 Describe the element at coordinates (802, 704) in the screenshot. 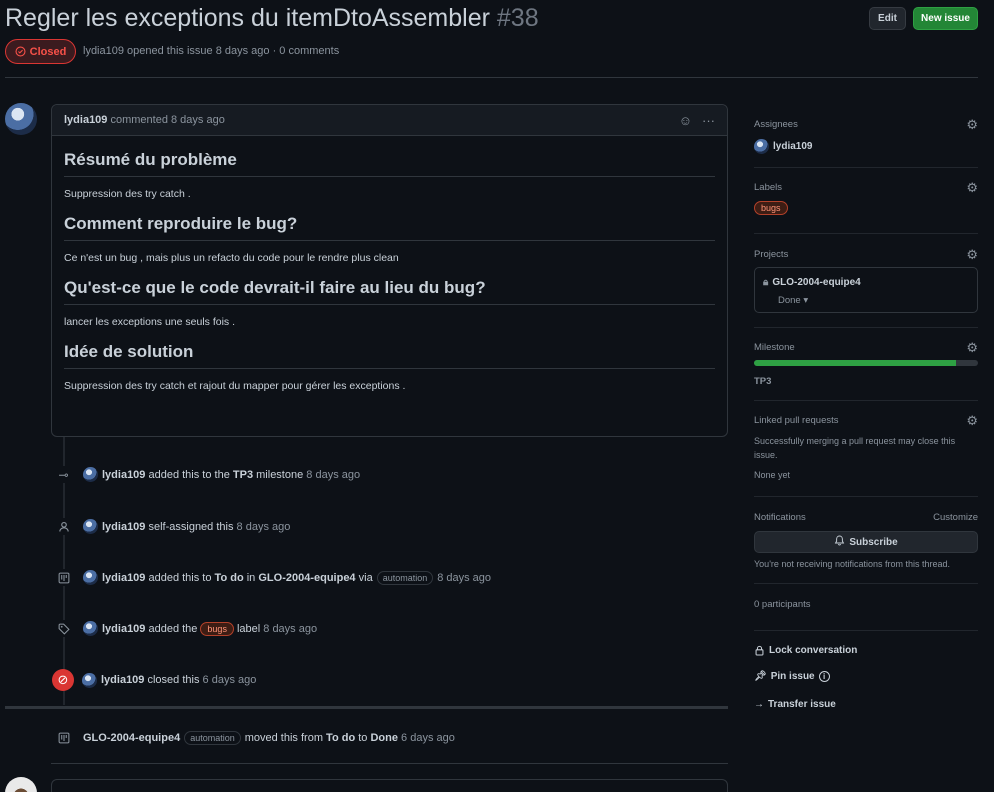

I see `transfer-label: Transfer issue` at that location.